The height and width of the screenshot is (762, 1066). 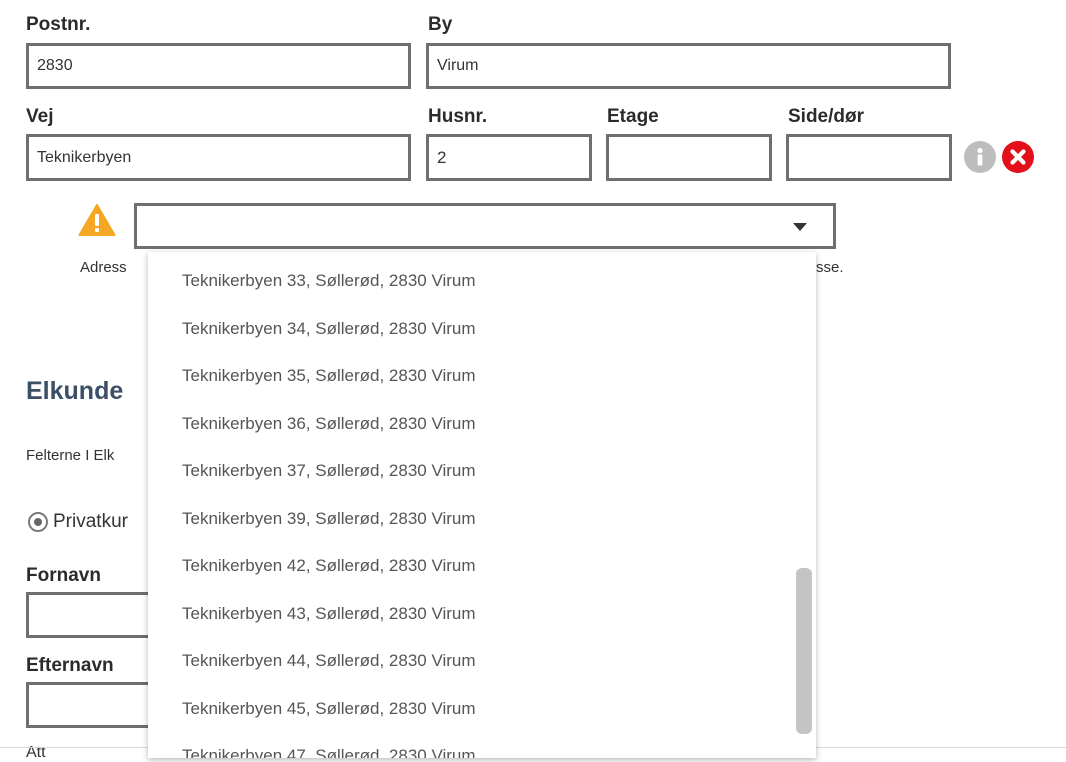 What do you see at coordinates (509, 157) in the screenshot?
I see `husnr-input` at bounding box center [509, 157].